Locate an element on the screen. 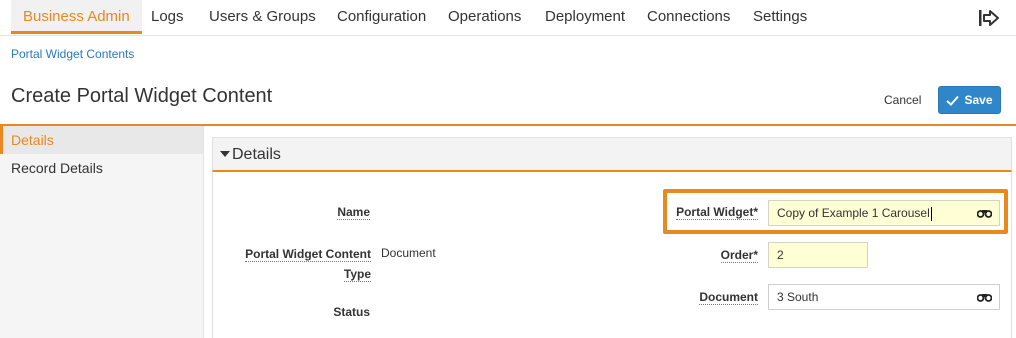  cancel-button: Cancel is located at coordinates (902, 100).